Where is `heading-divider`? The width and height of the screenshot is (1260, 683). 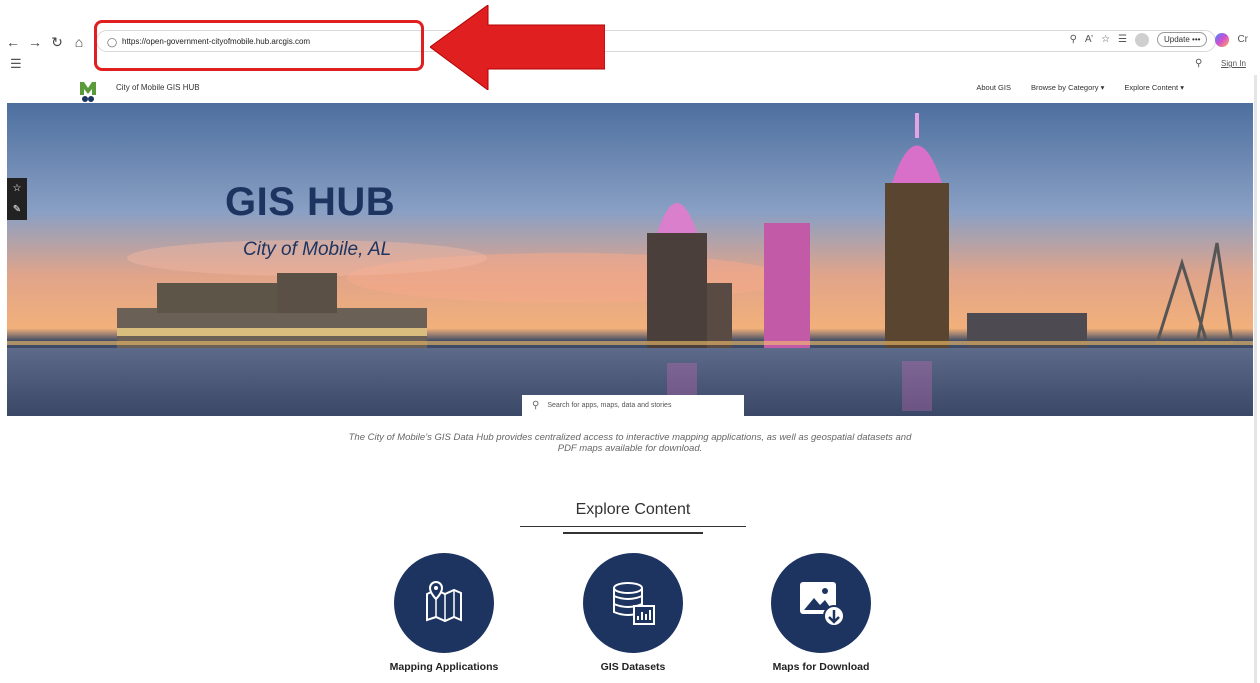 heading-divider is located at coordinates (633, 526).